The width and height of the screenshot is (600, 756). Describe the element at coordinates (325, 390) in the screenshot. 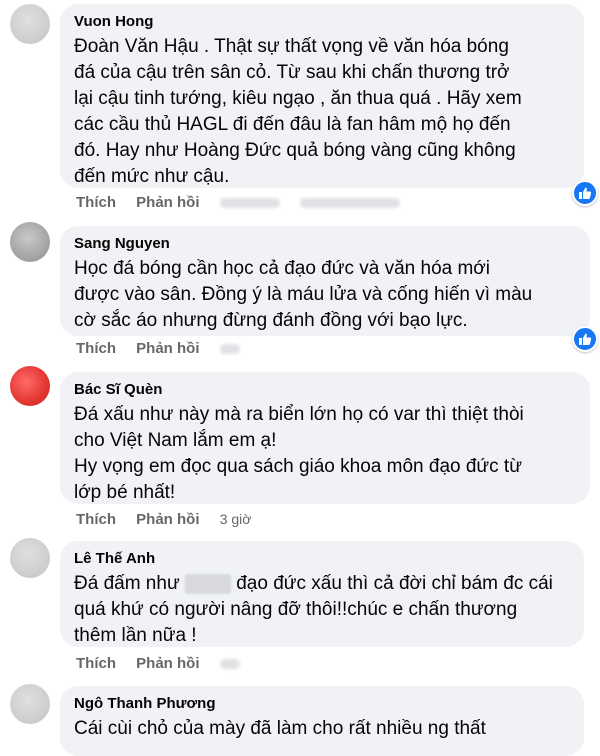

I see `commenter-name: Bác Sĩ Quèn` at that location.